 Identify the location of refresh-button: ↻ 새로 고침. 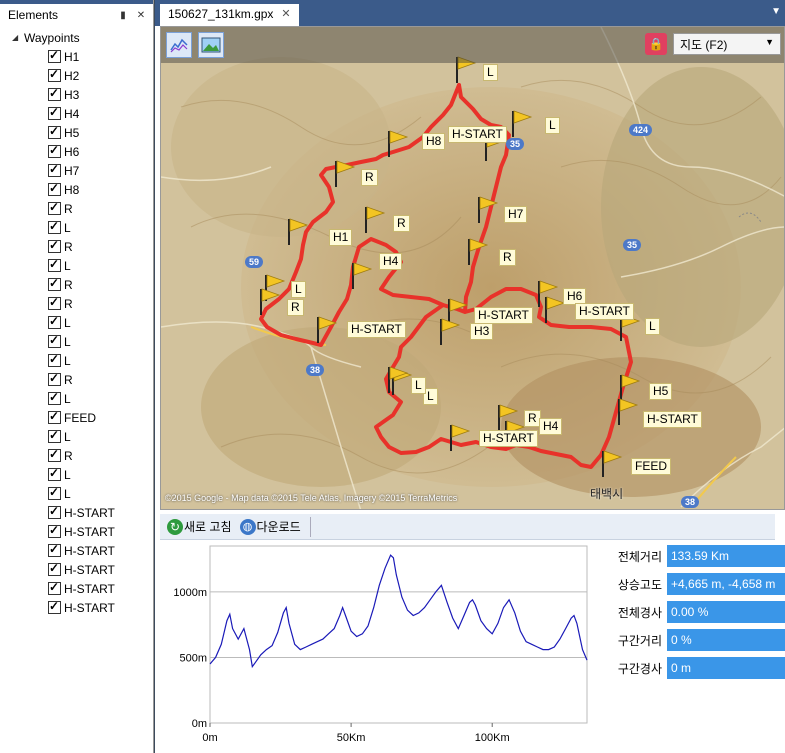
(199, 526).